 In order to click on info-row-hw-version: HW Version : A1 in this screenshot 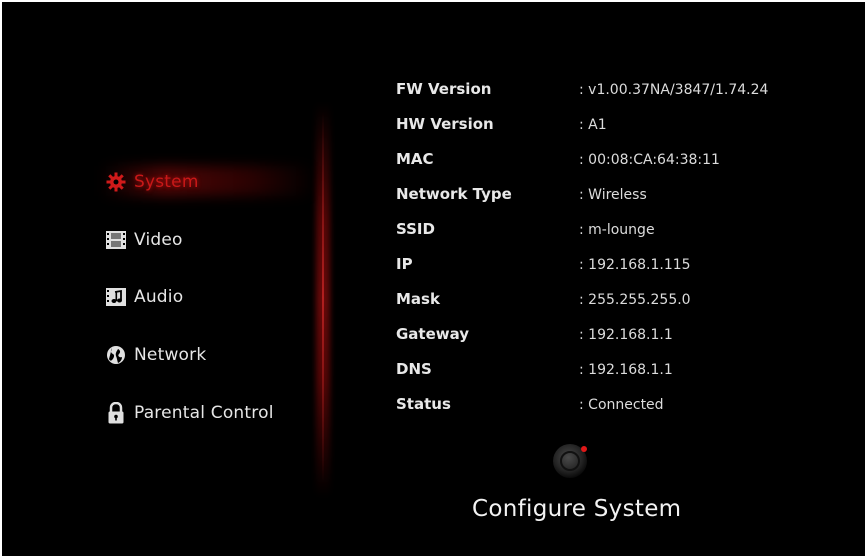, I will do `click(606, 129)`.